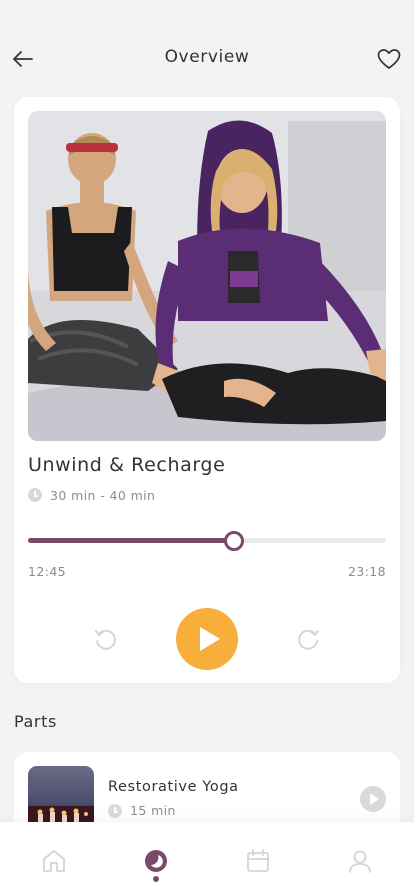 The height and width of the screenshot is (896, 414). I want to click on play-icon, so click(210, 639).